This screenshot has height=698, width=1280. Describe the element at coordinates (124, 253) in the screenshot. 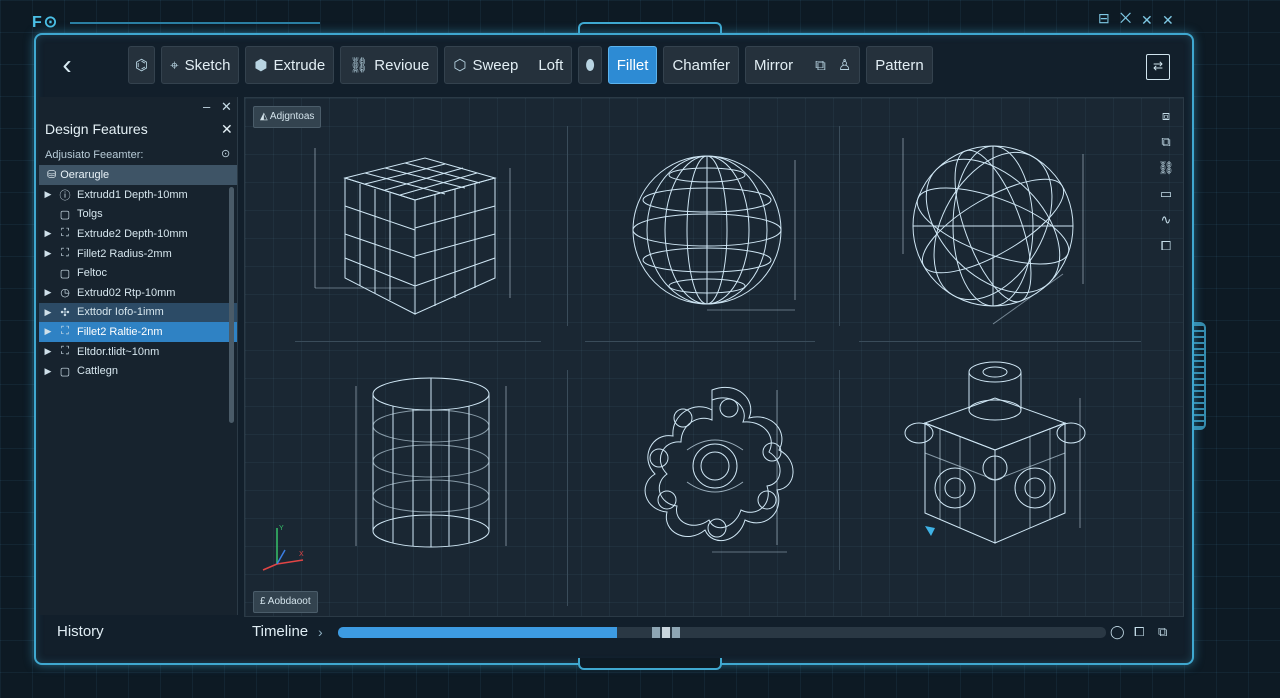

I see `tree-item-label: Fillet2 Radius-2mm` at that location.